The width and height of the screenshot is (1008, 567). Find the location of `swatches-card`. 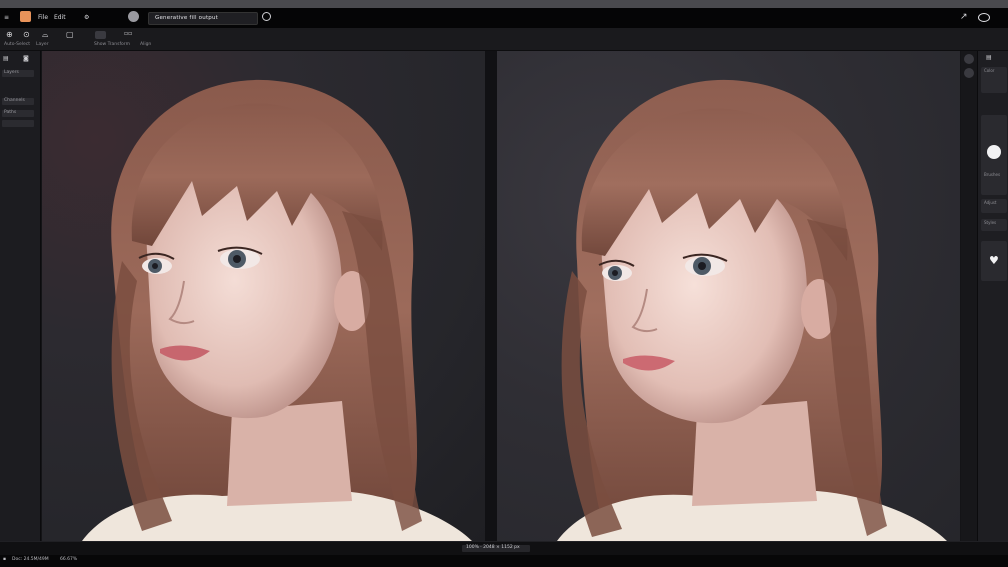

swatches-card is located at coordinates (994, 155).